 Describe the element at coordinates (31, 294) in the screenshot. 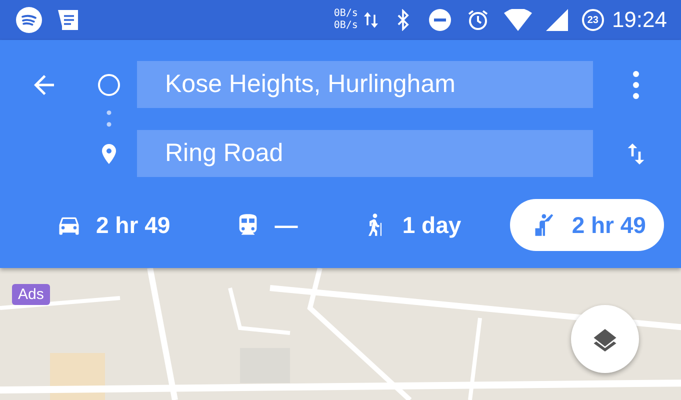

I see `ads-badge: Ads` at that location.